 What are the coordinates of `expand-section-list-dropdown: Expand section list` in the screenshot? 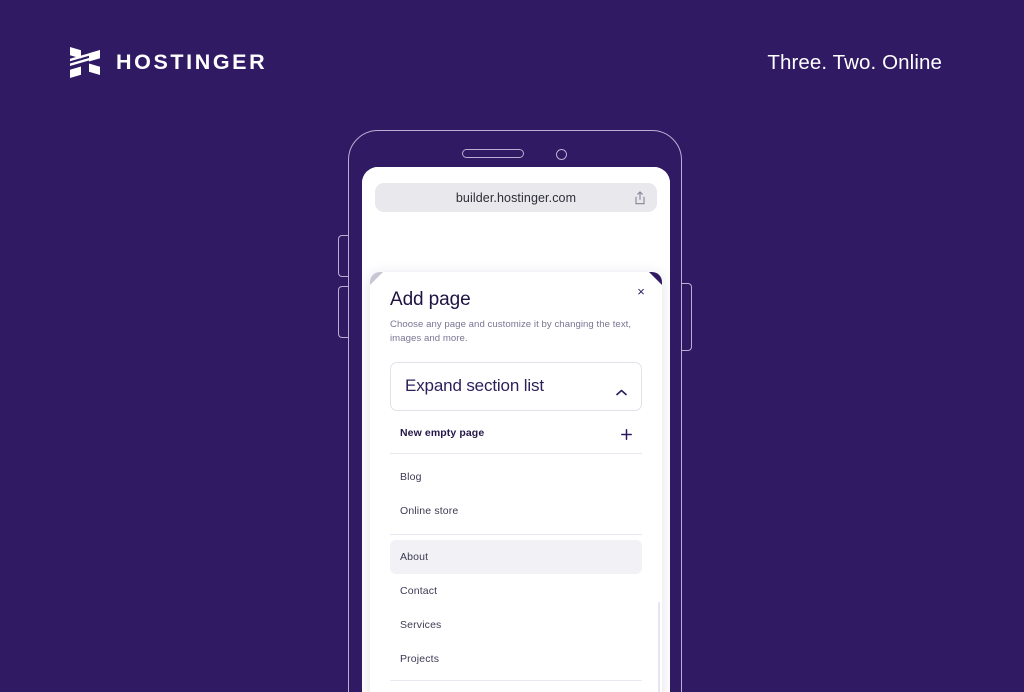 It's located at (516, 386).